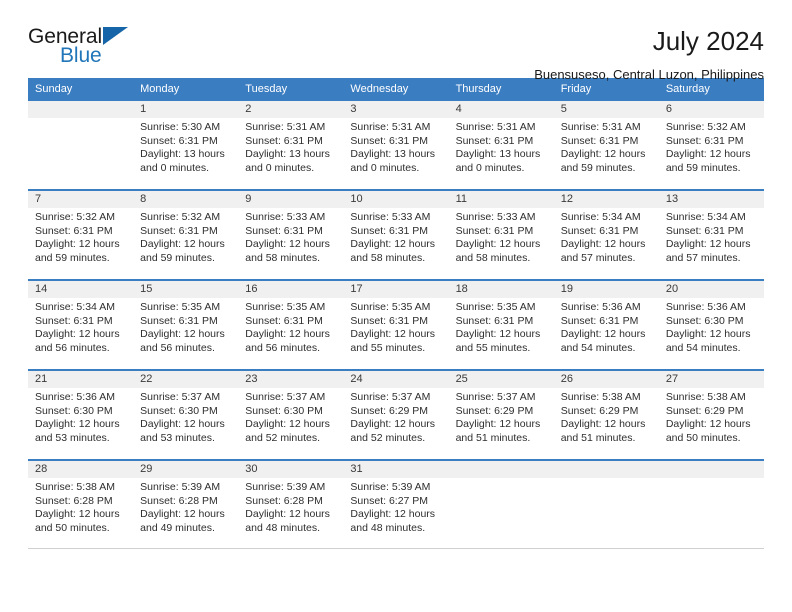 The image size is (792, 612). Describe the element at coordinates (501, 199) in the screenshot. I see `day-number: 11` at that location.